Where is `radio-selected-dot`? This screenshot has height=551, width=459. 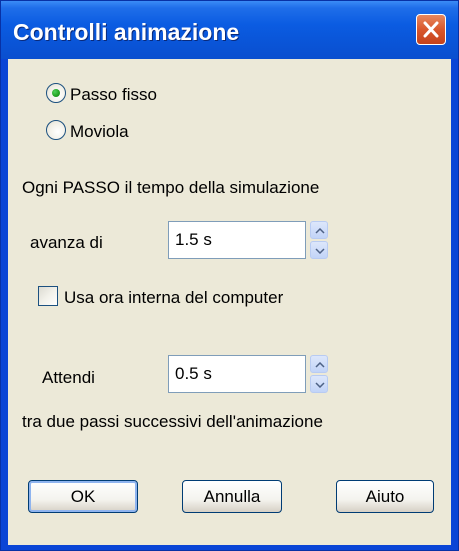 radio-selected-dot is located at coordinates (56, 93).